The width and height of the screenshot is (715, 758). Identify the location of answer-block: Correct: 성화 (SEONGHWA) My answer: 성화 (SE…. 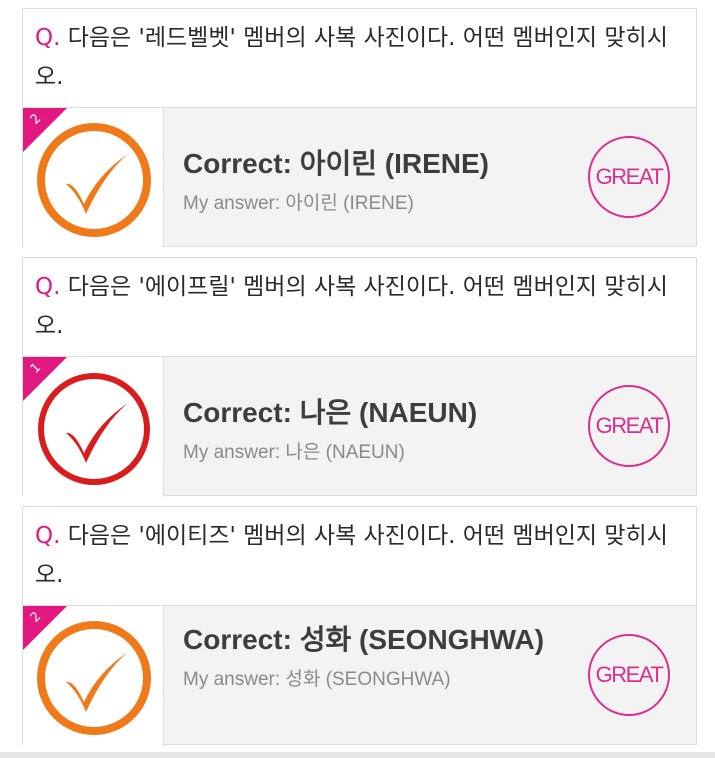
(373, 654).